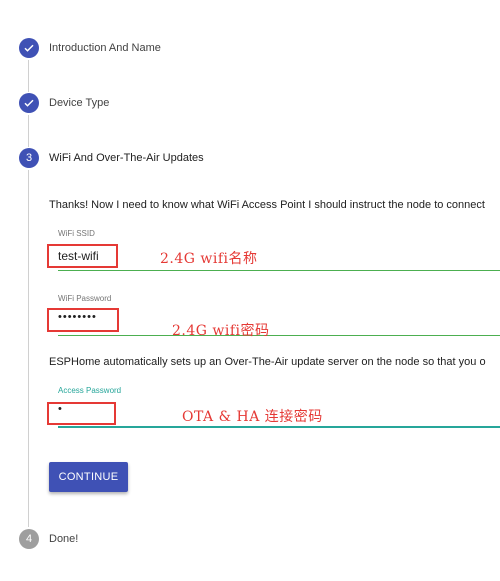 The image size is (500, 581). What do you see at coordinates (29, 539) in the screenshot?
I see `step-4-number: 4` at bounding box center [29, 539].